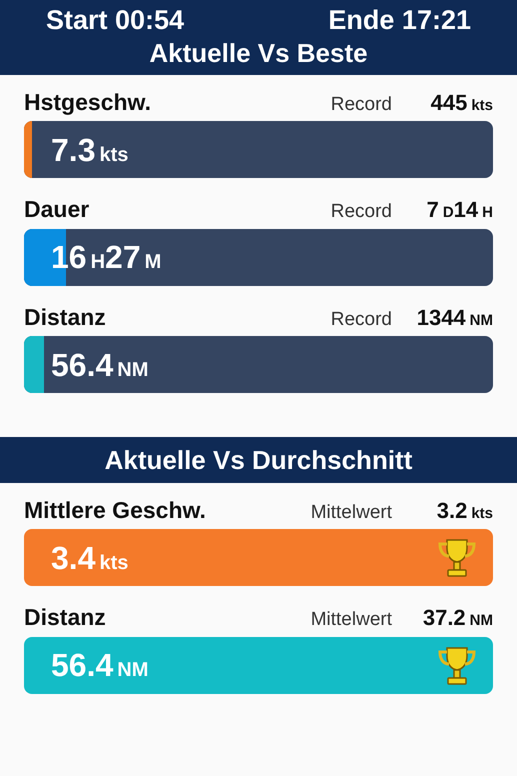 Image resolution: width=517 pixels, height=776 pixels. I want to click on metric-label: Mittlere Geschw., so click(115, 510).